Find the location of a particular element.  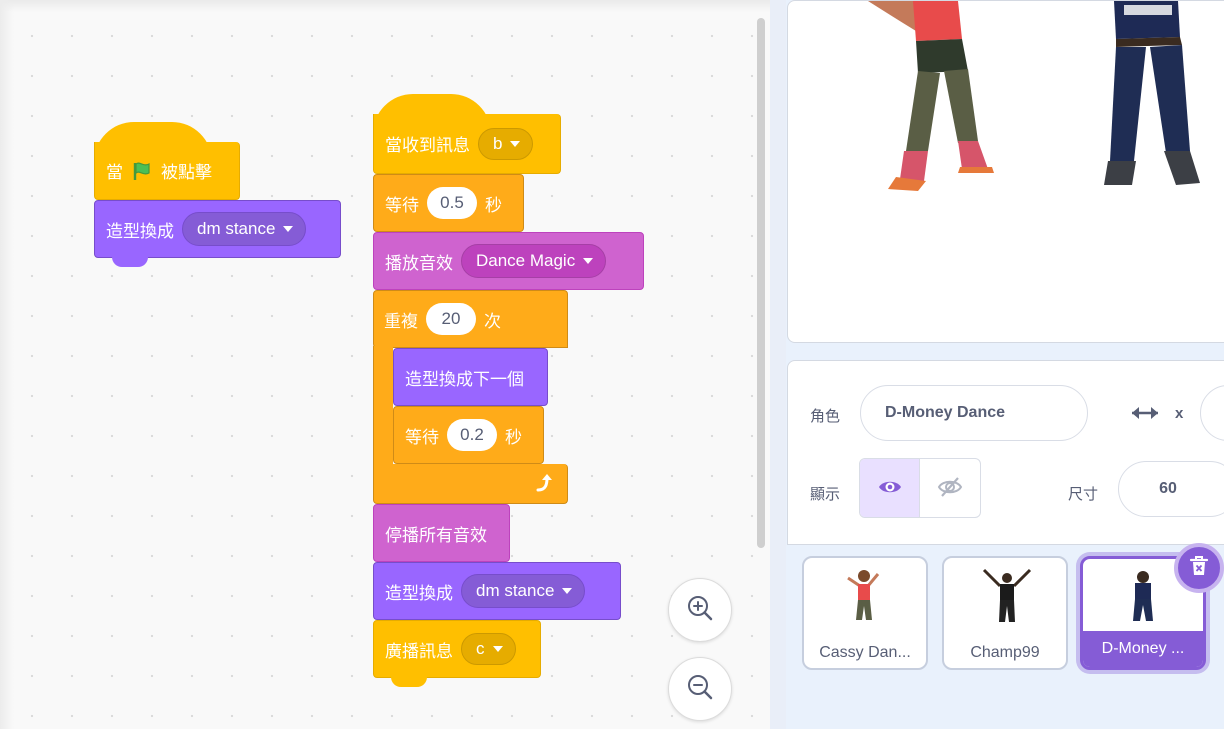

costume-dropdown-2: dm stance is located at coordinates (523, 591).